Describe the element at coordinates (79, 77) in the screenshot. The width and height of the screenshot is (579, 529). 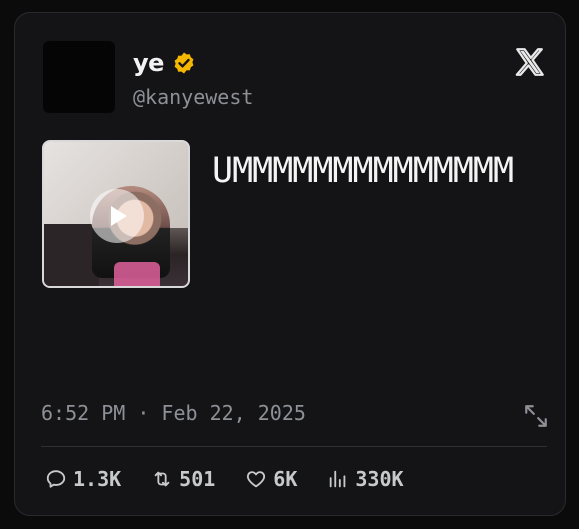
I see `avatar` at that location.